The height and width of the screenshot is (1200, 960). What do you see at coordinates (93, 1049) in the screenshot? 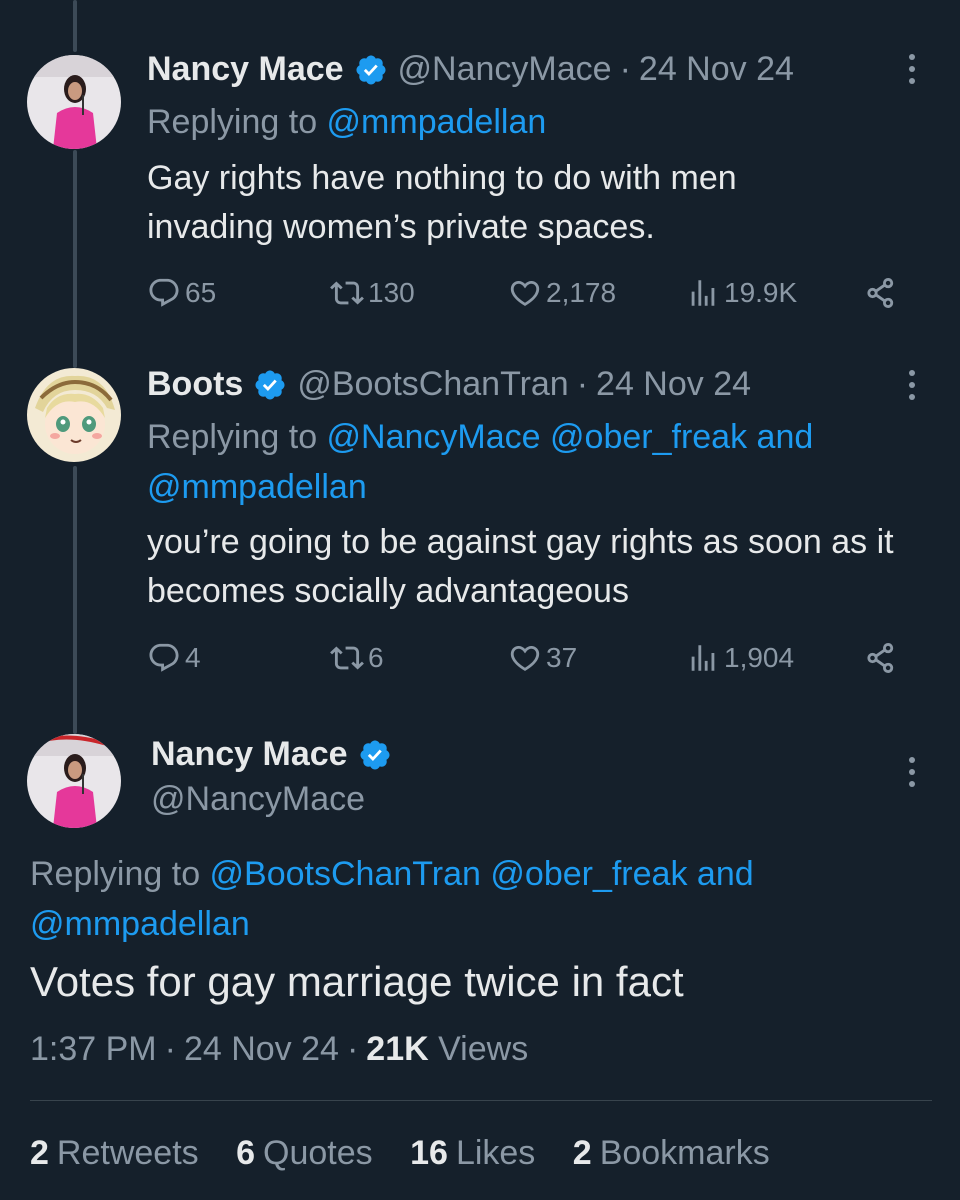
I see `tweet-time: 1:37 PM` at bounding box center [93, 1049].